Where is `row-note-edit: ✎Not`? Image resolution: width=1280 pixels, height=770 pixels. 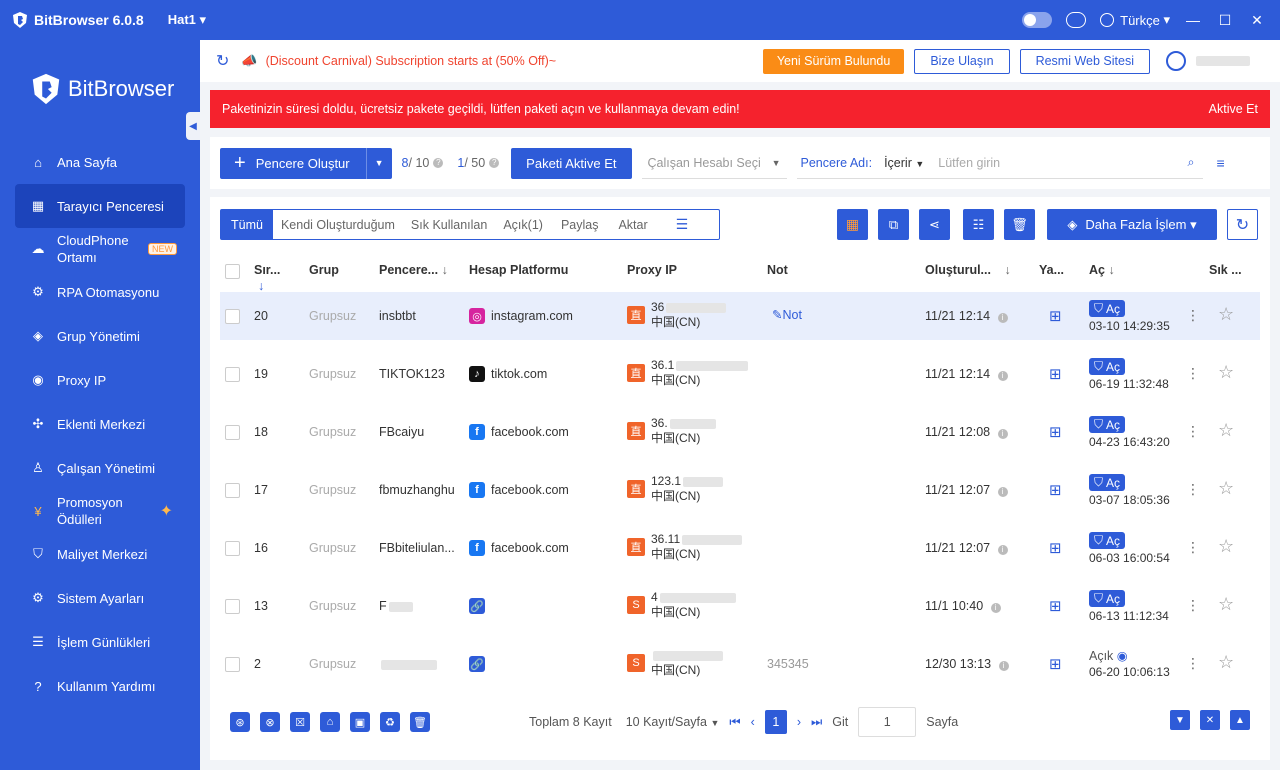
row-note-edit: ✎Not is located at coordinates (787, 314).